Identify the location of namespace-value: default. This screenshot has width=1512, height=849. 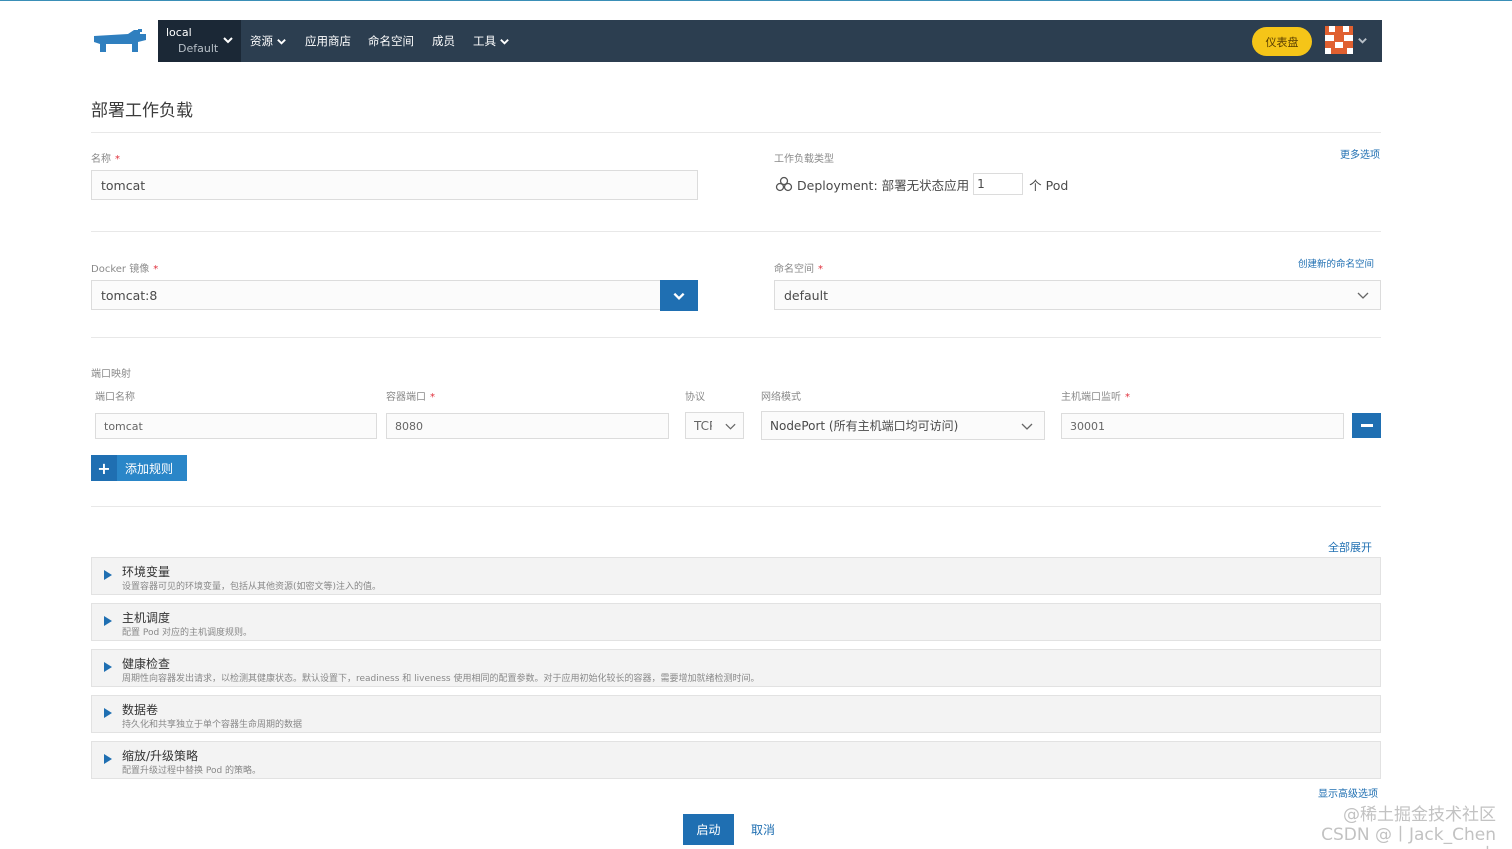
(806, 295).